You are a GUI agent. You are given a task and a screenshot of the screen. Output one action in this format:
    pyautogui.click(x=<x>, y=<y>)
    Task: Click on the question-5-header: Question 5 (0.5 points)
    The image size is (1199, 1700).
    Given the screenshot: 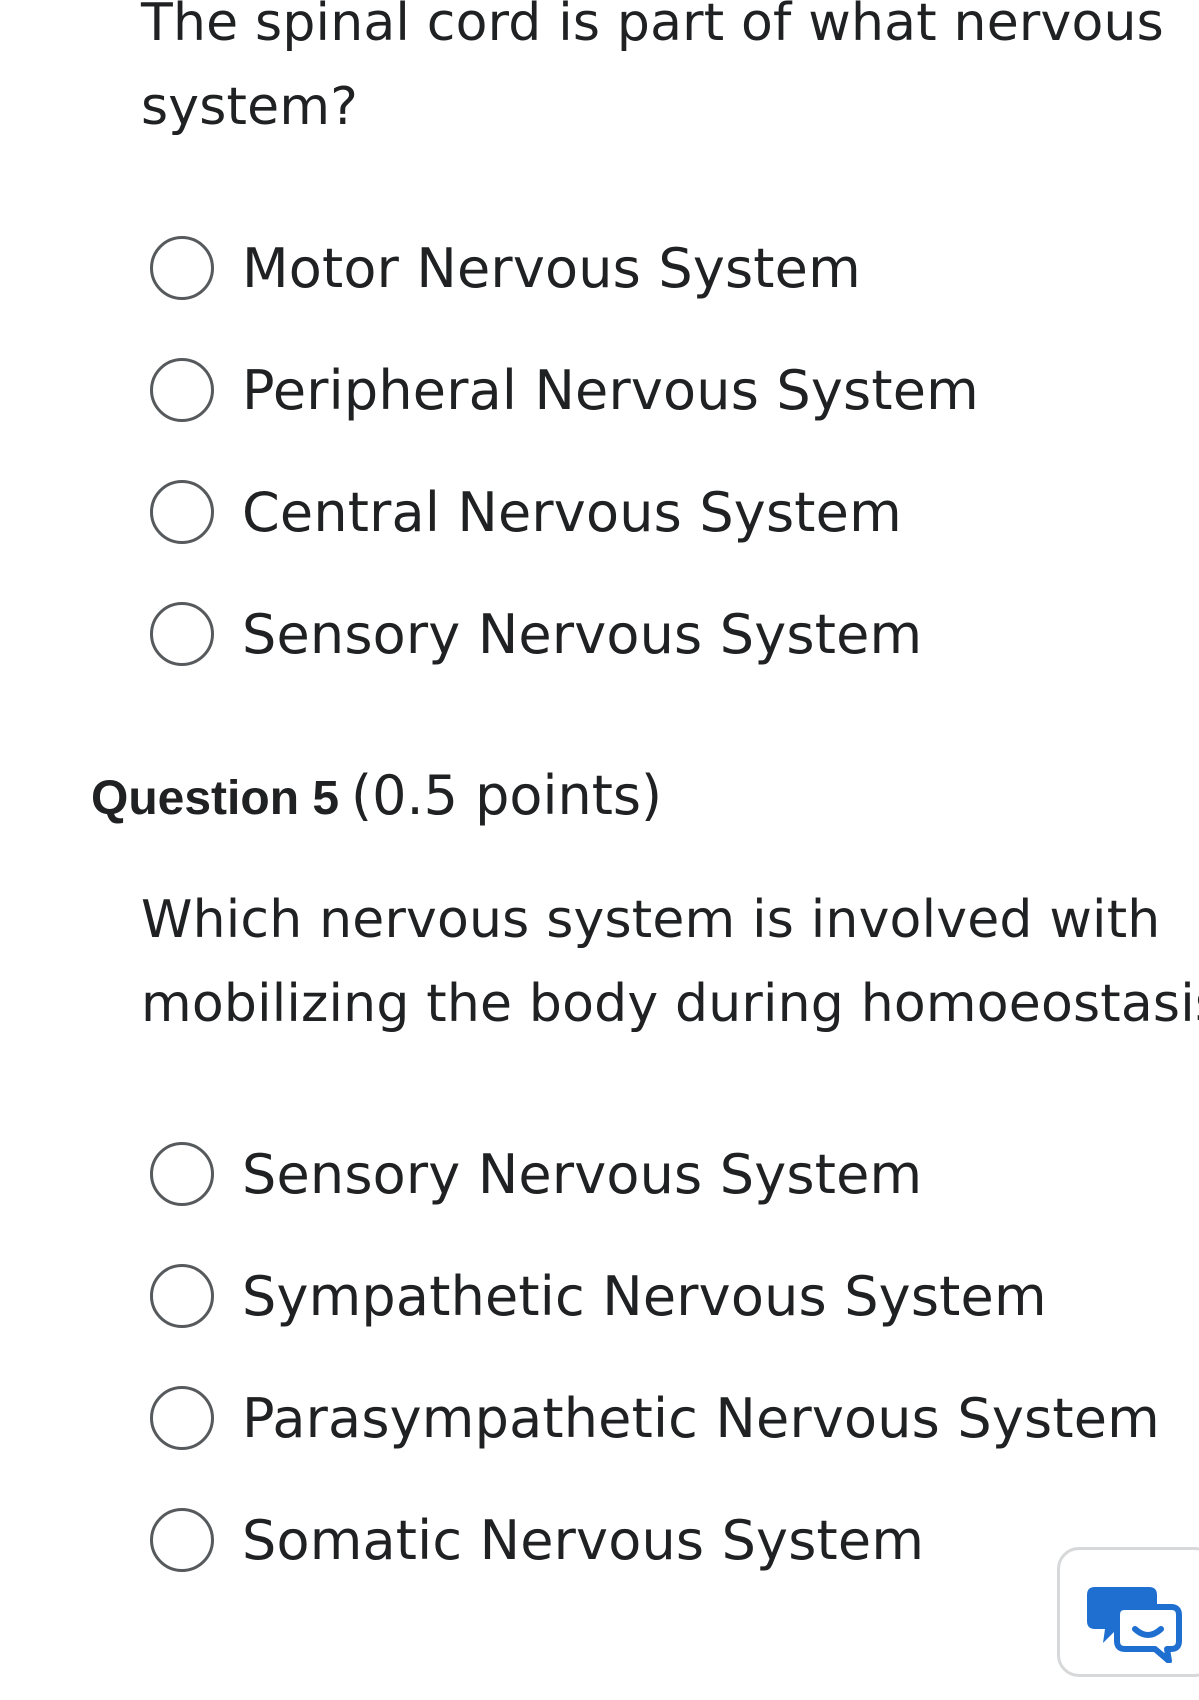 What is the action you would take?
    pyautogui.click(x=376, y=799)
    